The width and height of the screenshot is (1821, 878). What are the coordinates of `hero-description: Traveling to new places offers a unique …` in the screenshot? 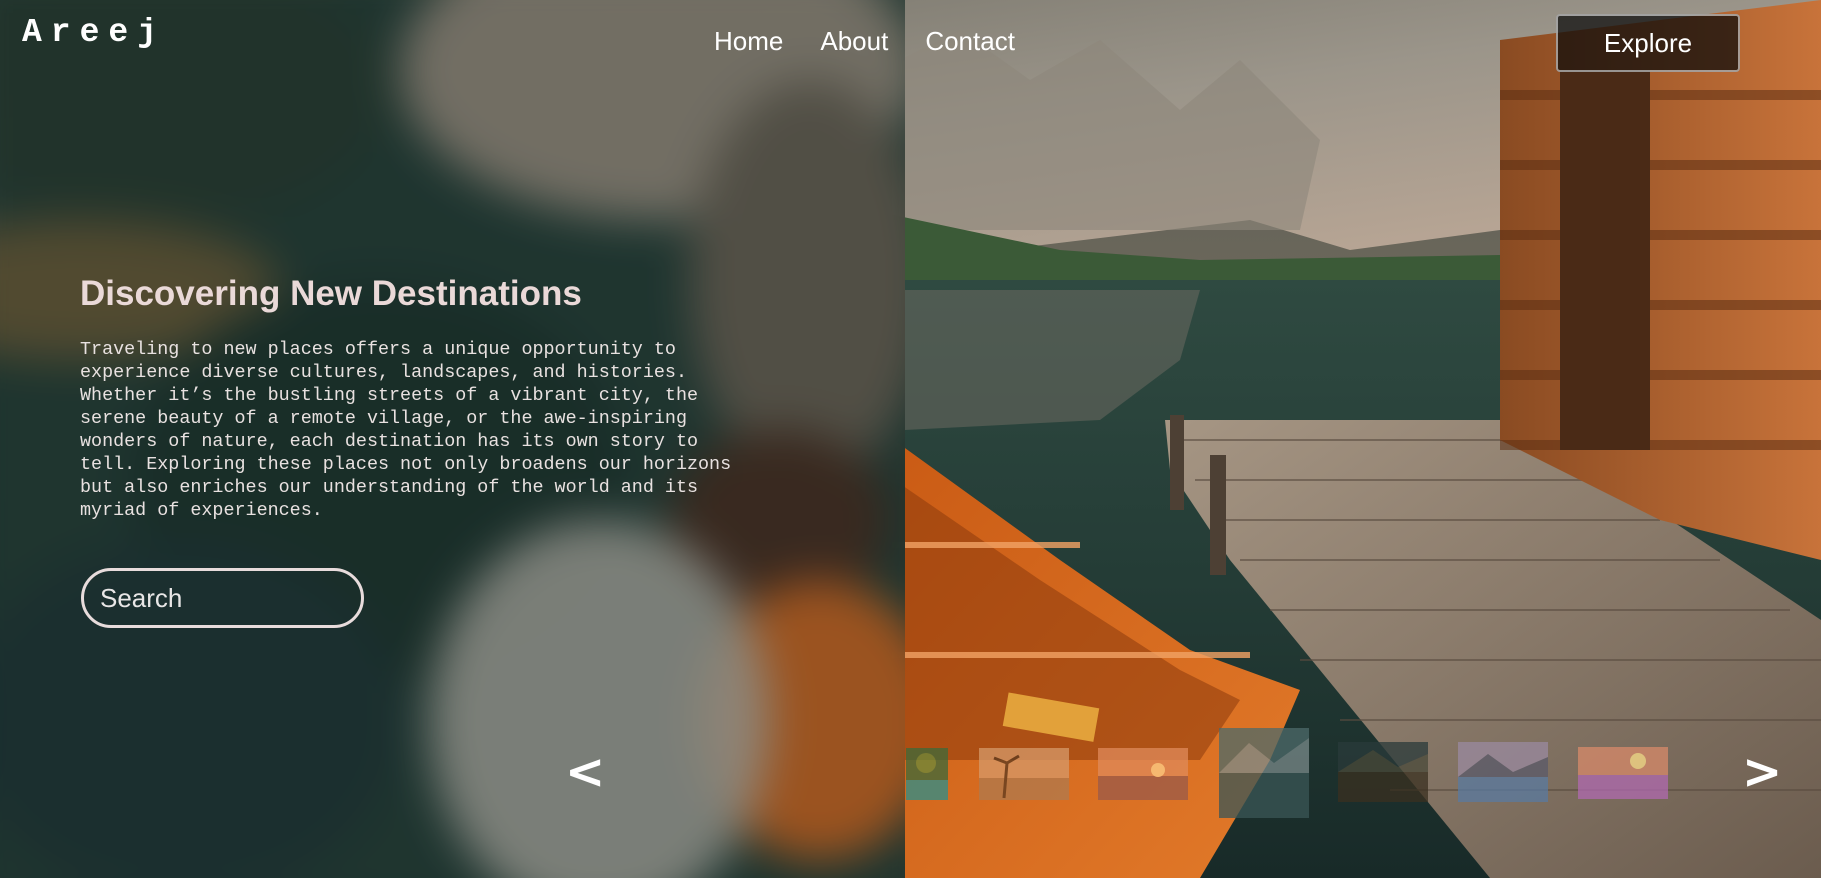 It's located at (406, 430).